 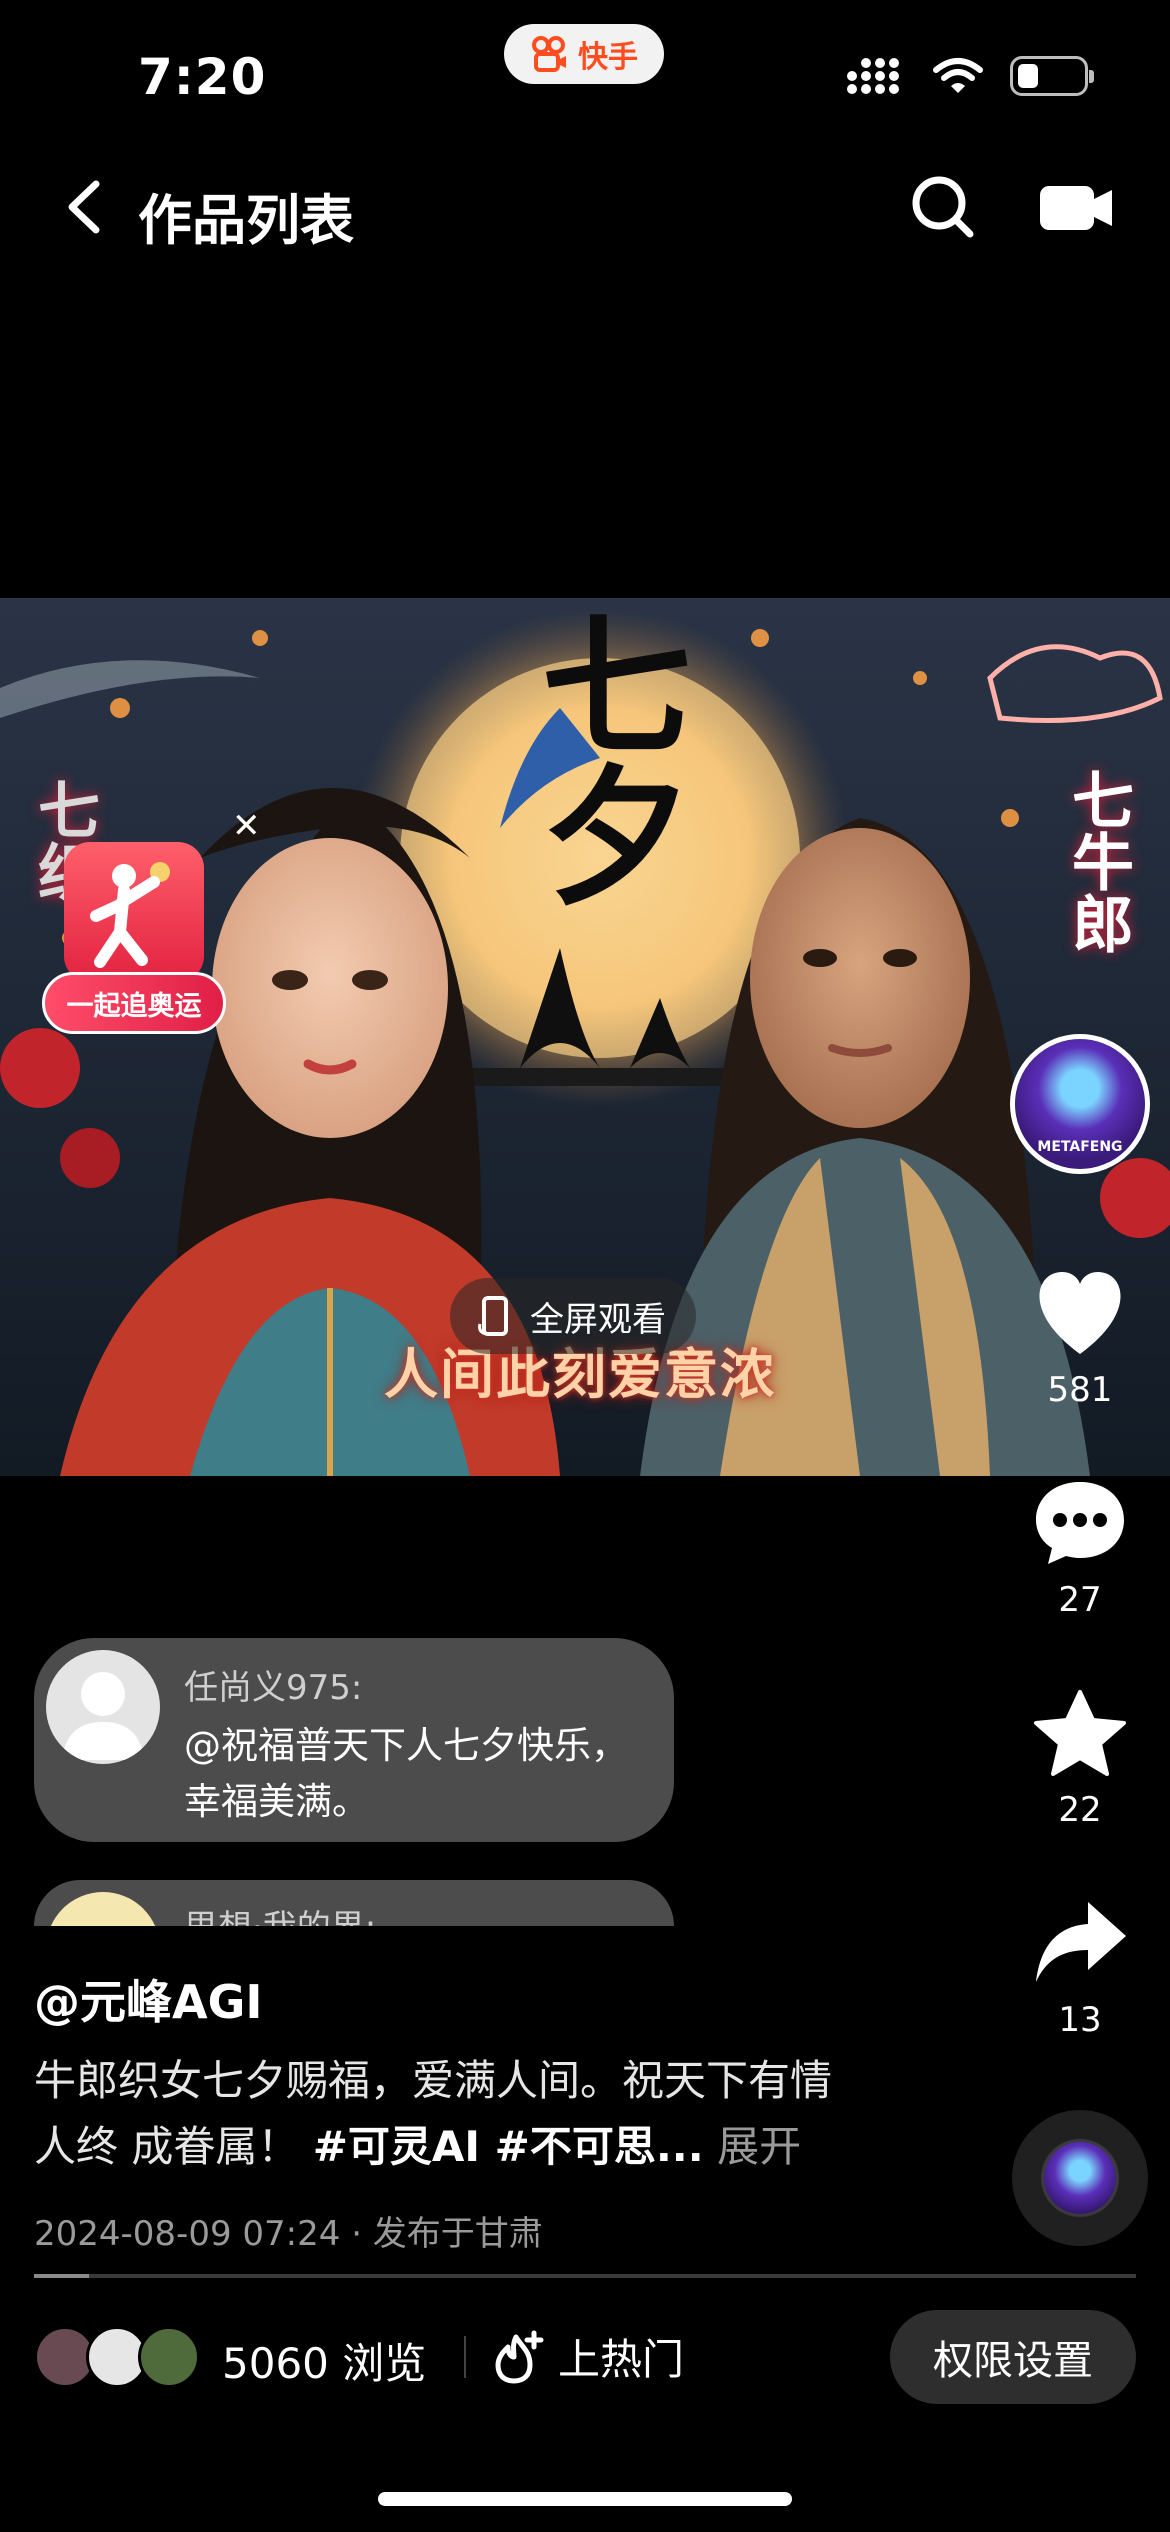 I want to click on video-title-art: 七夕, so click(x=604, y=758).